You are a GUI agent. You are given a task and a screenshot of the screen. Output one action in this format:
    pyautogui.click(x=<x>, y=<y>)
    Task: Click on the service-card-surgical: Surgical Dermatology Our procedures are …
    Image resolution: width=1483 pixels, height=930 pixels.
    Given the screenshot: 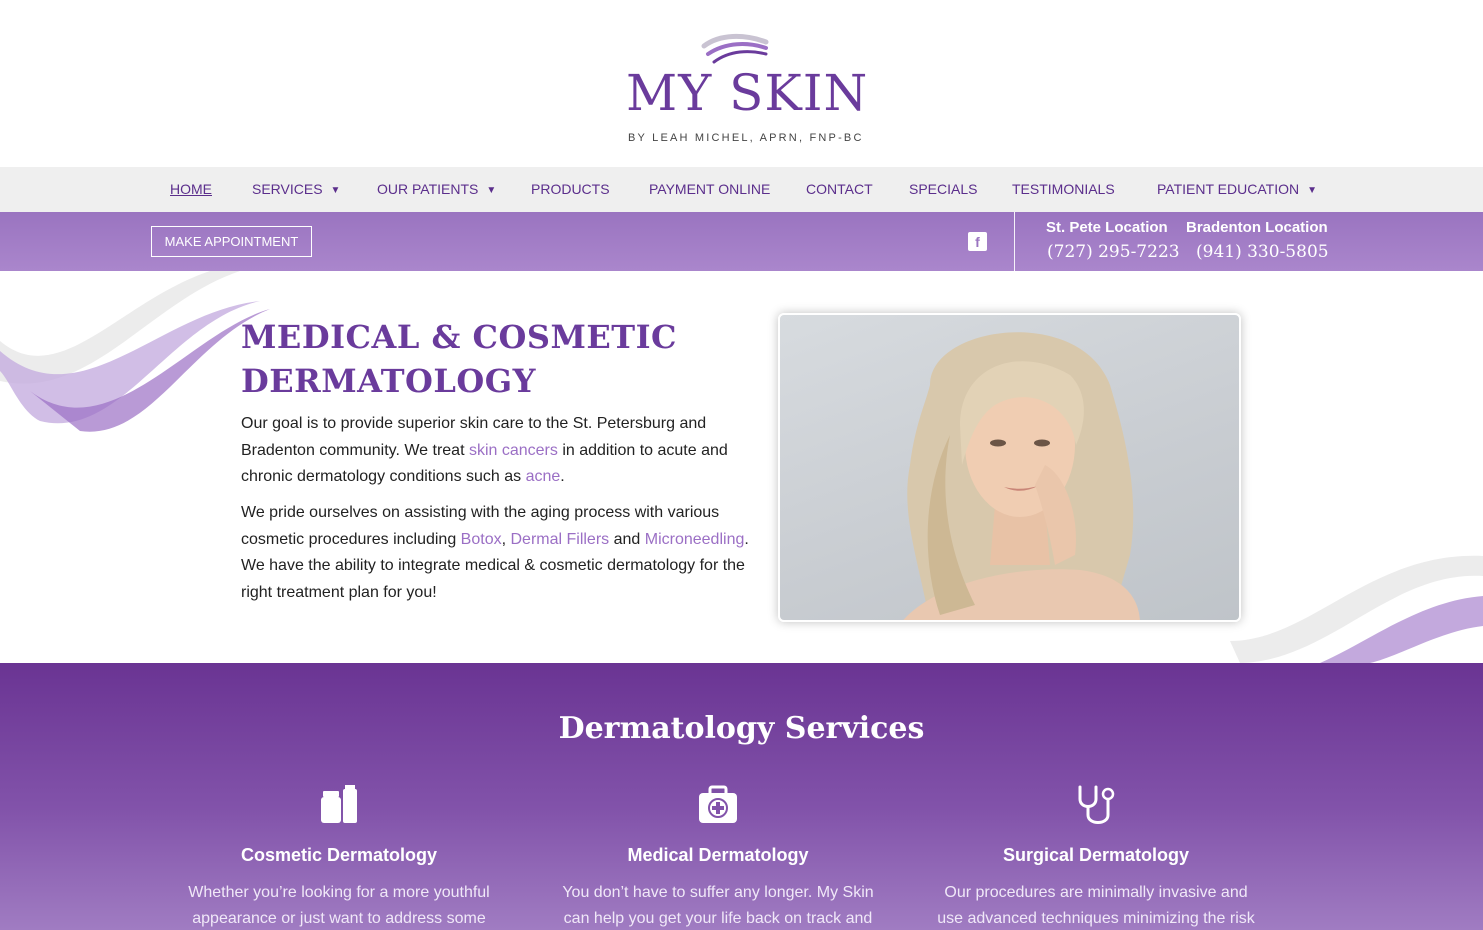 What is the action you would take?
    pyautogui.click(x=1096, y=856)
    